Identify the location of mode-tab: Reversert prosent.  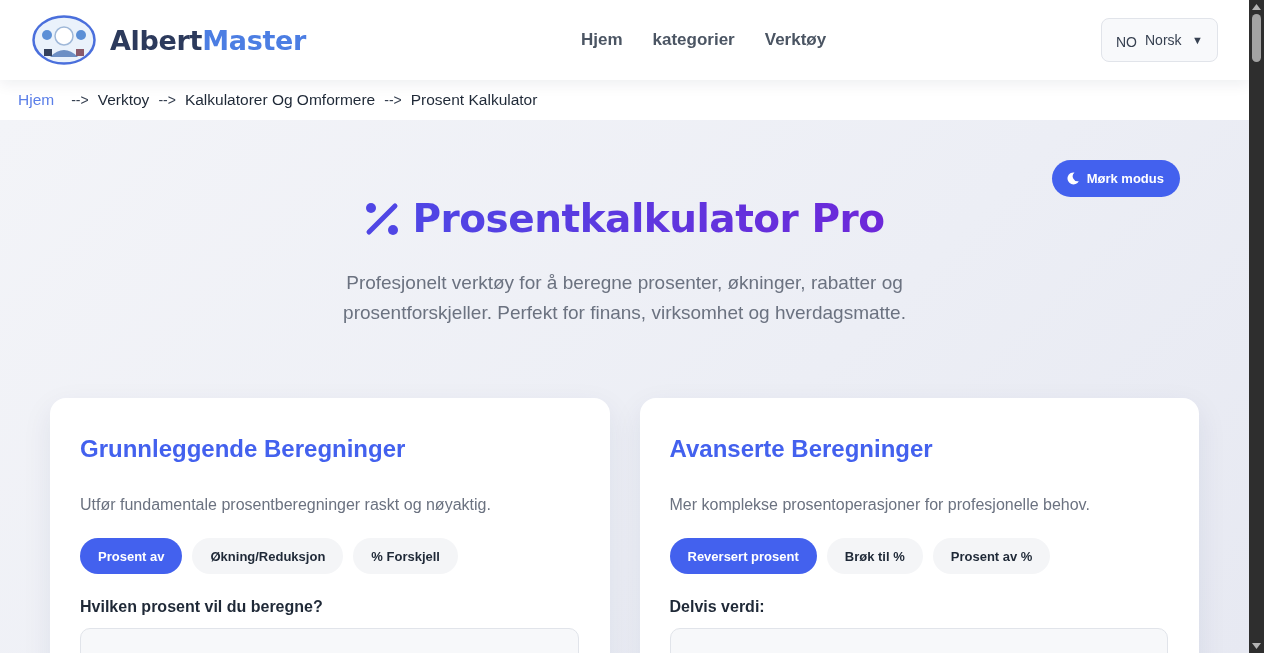
(743, 556).